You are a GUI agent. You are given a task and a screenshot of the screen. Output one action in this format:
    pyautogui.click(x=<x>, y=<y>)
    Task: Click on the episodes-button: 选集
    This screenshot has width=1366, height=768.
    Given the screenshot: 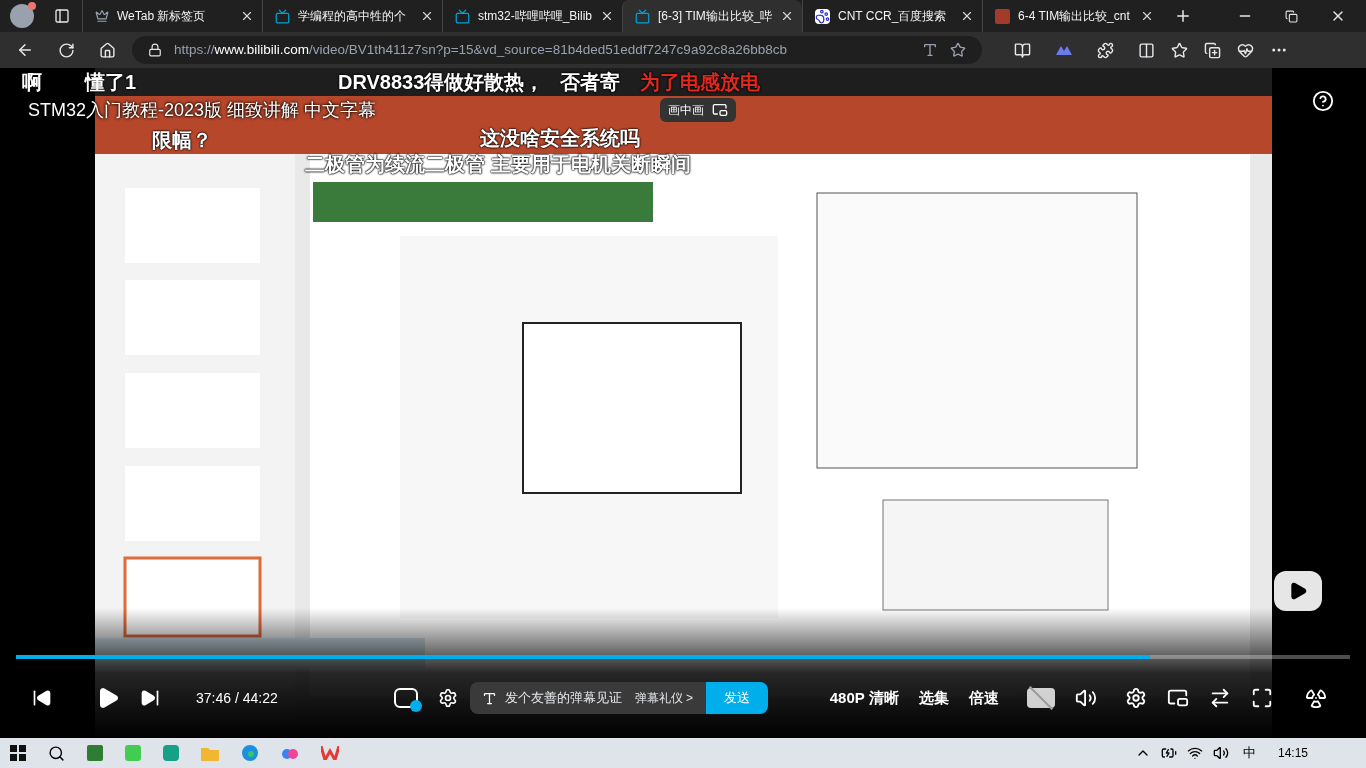 What is the action you would take?
    pyautogui.click(x=933, y=698)
    